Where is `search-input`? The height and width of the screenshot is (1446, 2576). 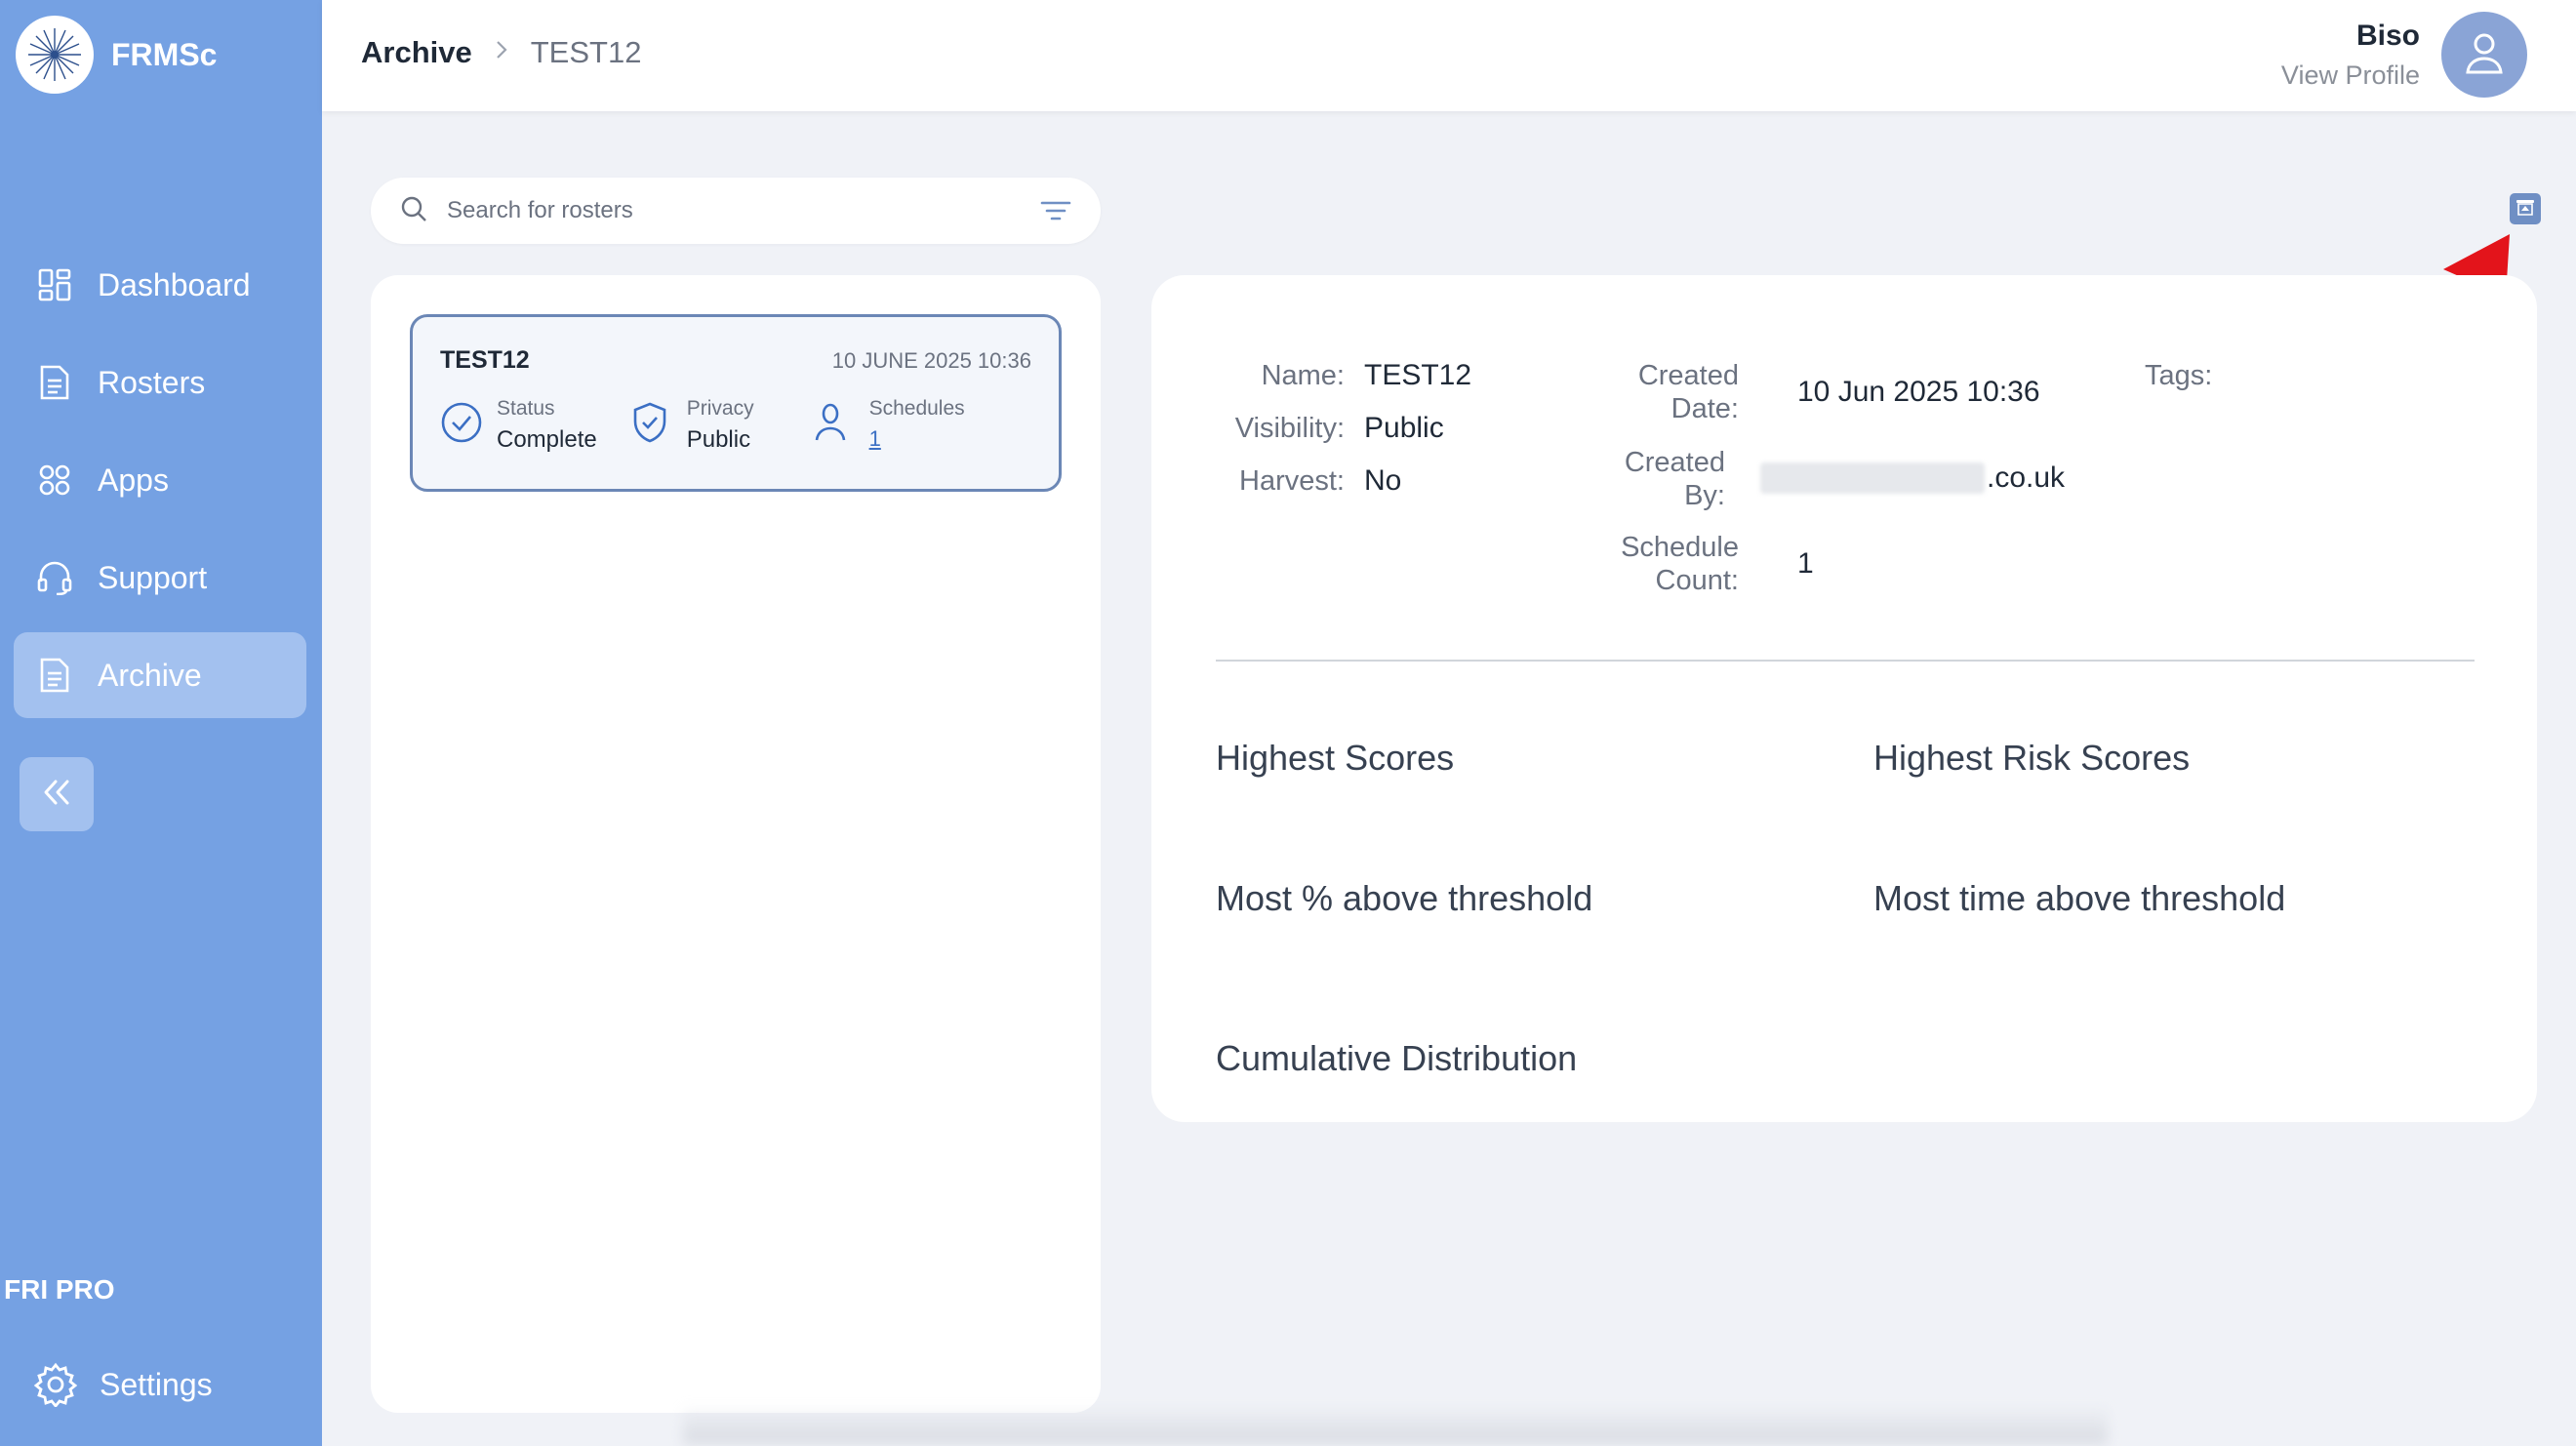
search-input is located at coordinates (730, 210).